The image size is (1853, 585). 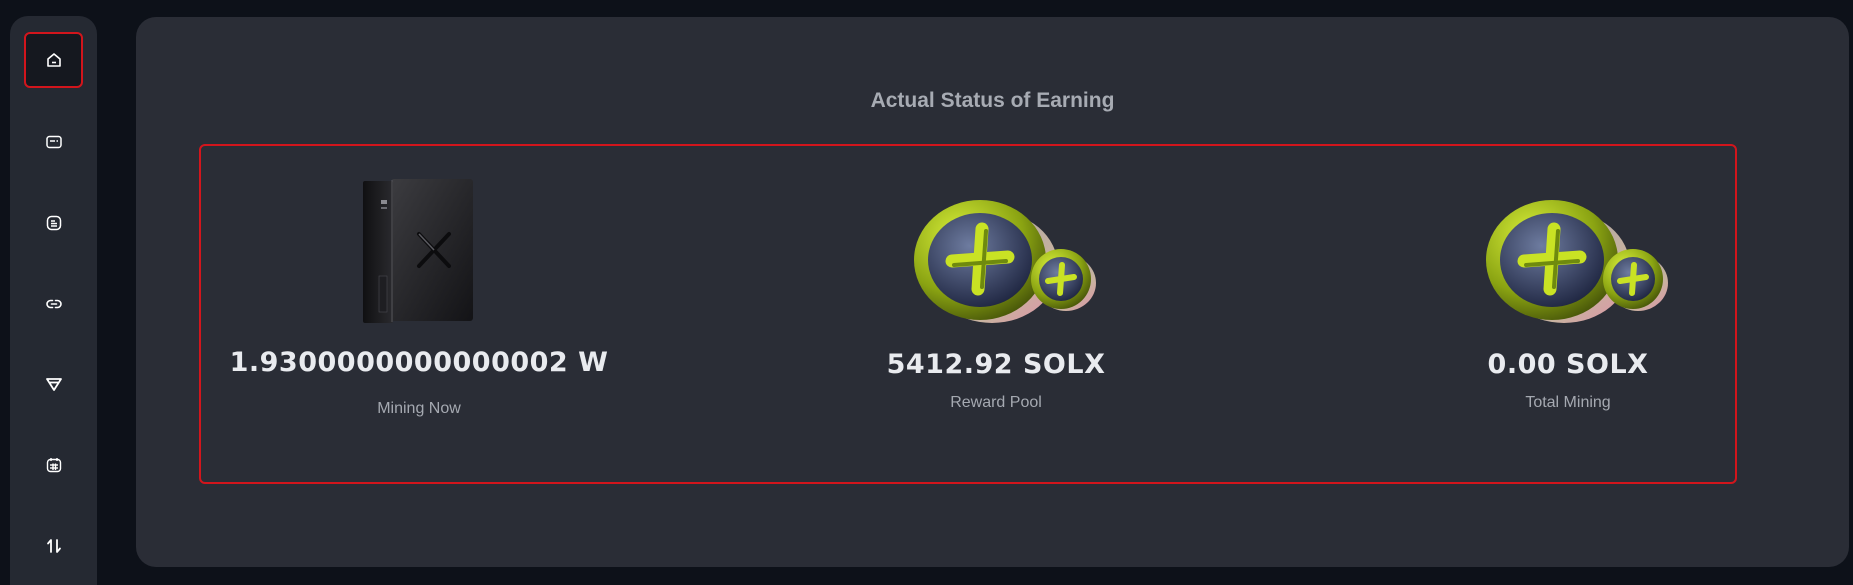 I want to click on stat-mining-now: 1.9300000000000002 W Mining Now, so click(x=419, y=314).